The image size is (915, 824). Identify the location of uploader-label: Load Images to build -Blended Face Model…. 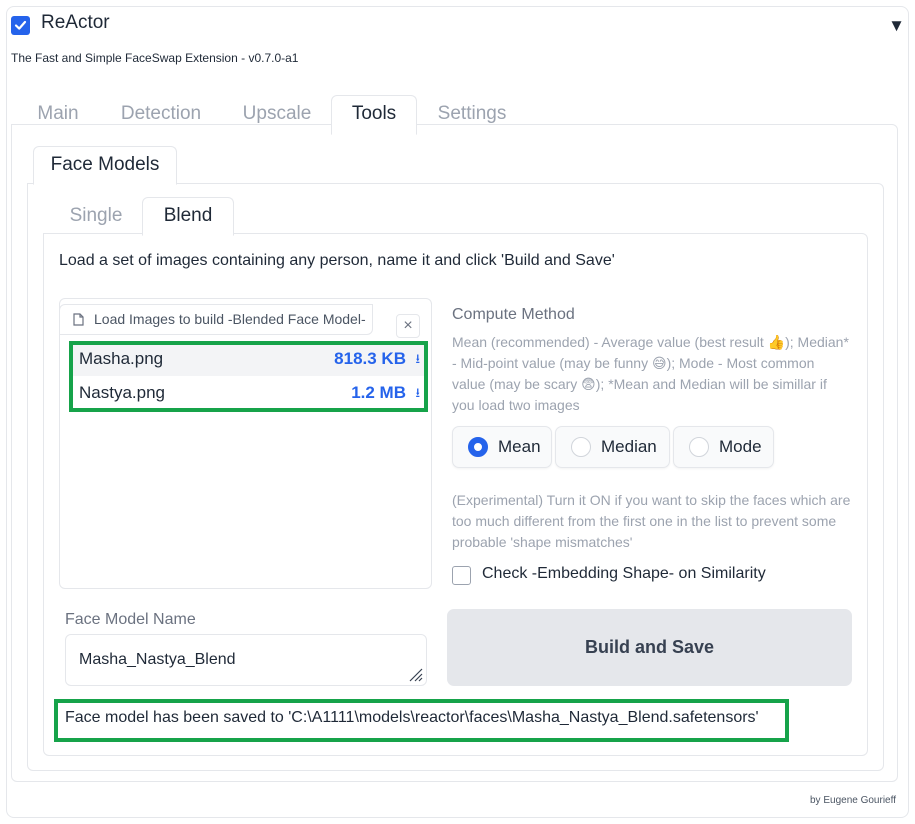
(216, 319).